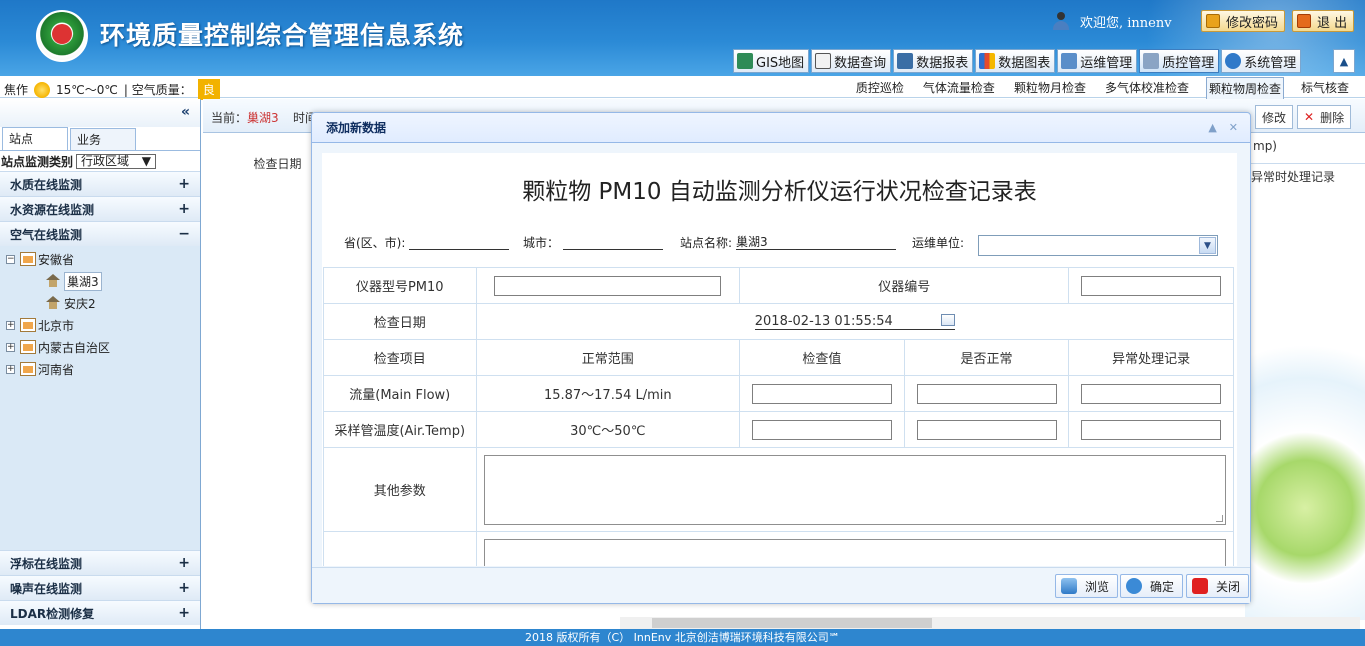  Describe the element at coordinates (1324, 117) in the screenshot. I see `delete-button: ✕ 删除` at that location.